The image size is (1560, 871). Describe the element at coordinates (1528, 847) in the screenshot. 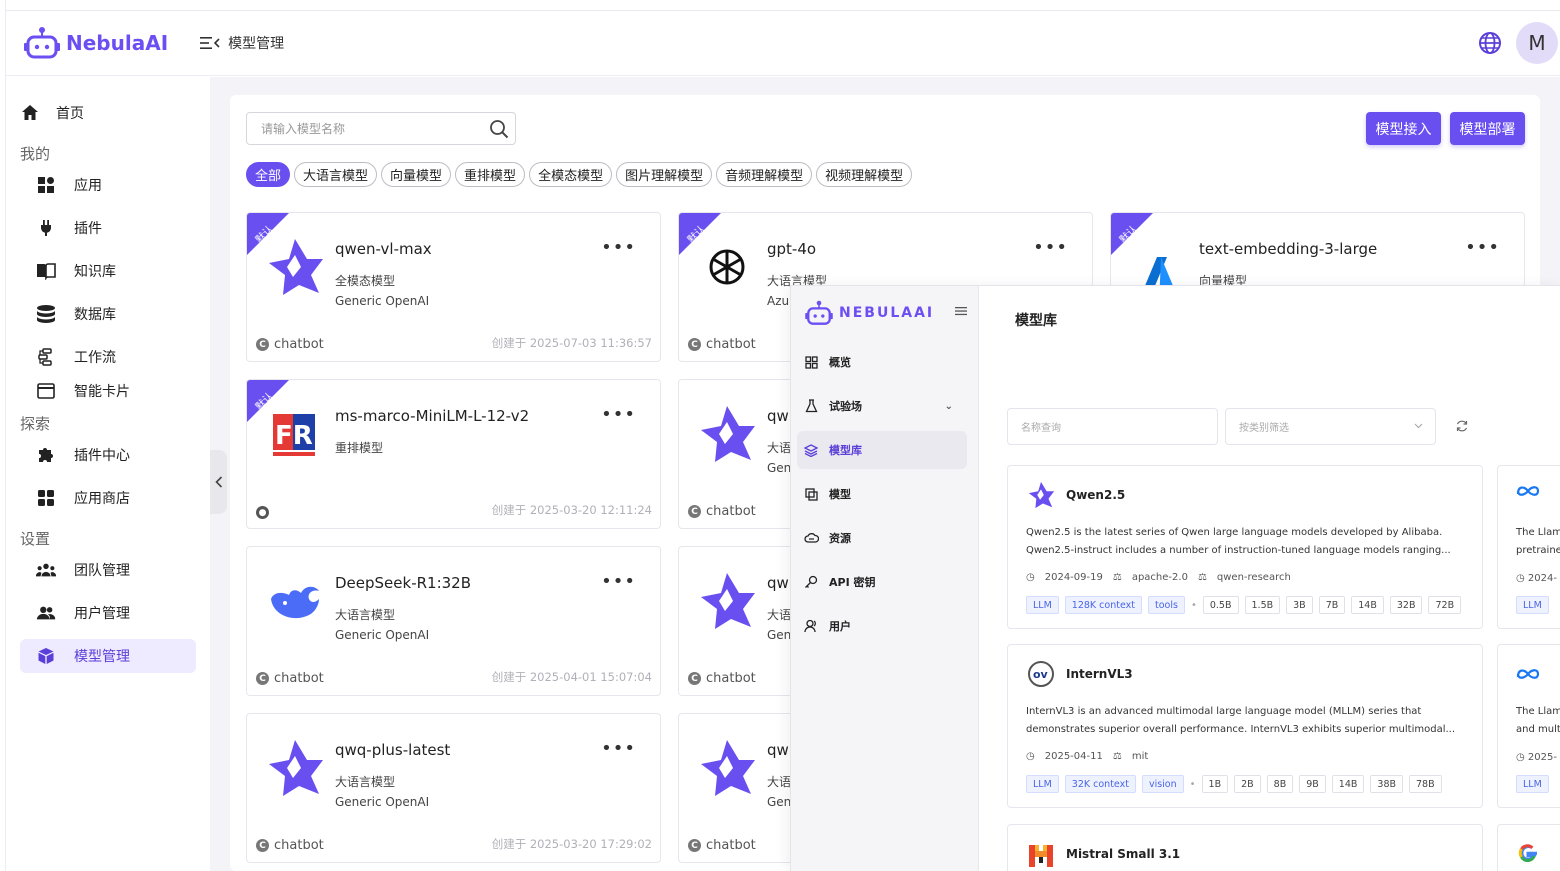

I see `library-card-partial` at that location.